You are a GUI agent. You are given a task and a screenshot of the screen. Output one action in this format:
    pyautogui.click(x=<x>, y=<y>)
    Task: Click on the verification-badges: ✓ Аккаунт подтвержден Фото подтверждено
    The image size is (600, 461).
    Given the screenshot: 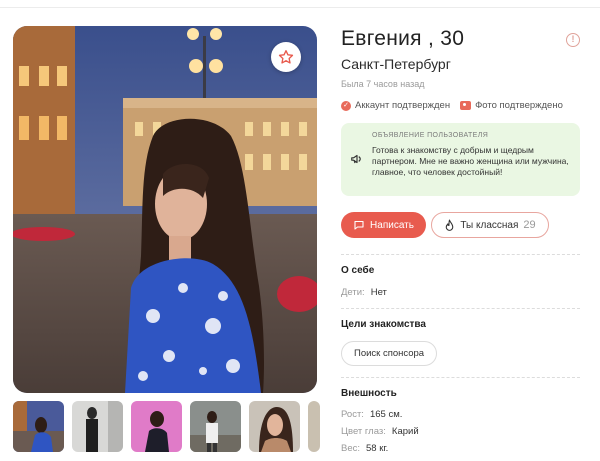 What is the action you would take?
    pyautogui.click(x=452, y=105)
    